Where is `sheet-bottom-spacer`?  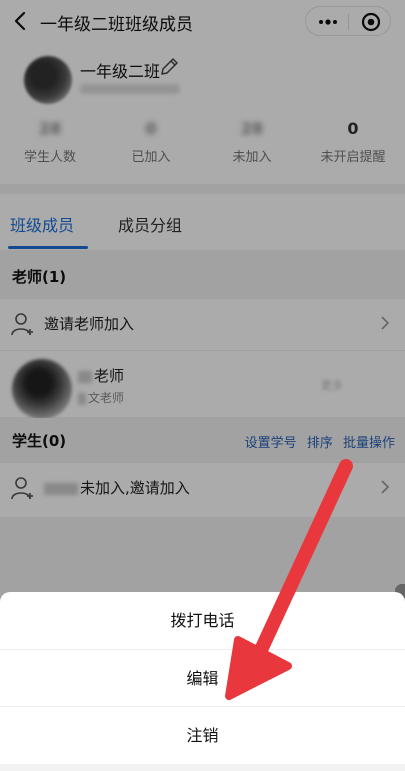
sheet-bottom-spacer is located at coordinates (202, 767).